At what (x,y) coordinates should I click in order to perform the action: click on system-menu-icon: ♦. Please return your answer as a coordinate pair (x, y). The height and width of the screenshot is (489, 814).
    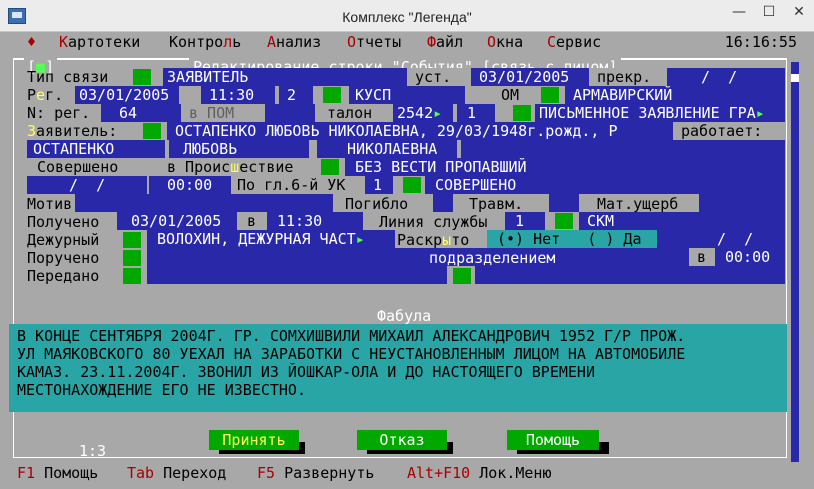
    Looking at the image, I should click on (31, 42).